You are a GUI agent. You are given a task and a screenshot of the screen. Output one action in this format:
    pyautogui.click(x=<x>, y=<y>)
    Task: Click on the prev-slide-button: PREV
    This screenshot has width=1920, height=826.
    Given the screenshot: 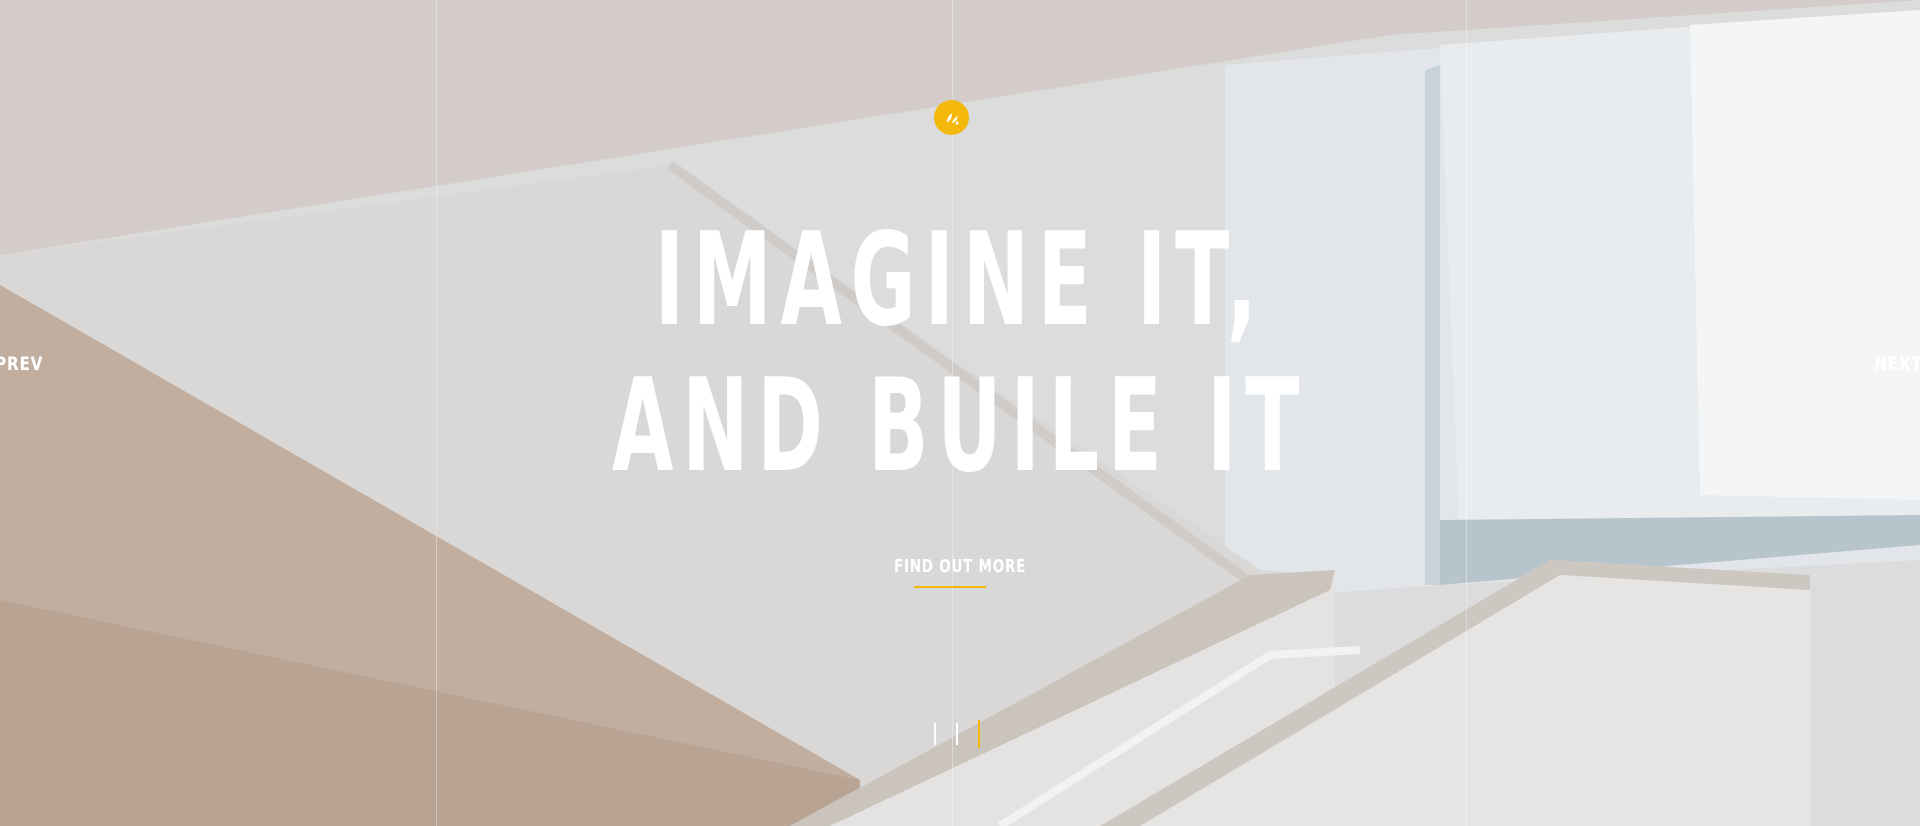 What is the action you would take?
    pyautogui.click(x=21, y=364)
    